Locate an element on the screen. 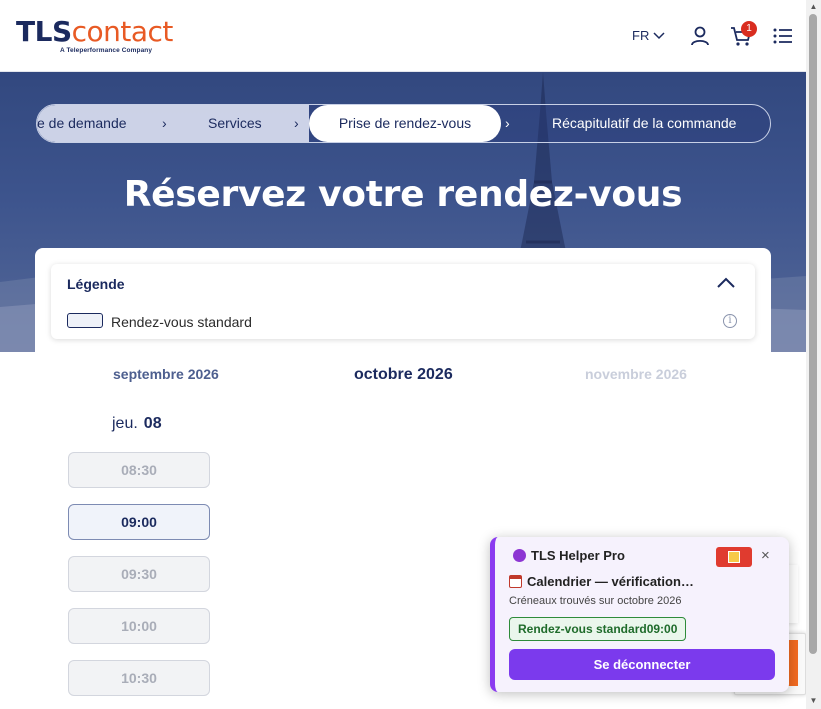 This screenshot has width=821, height=709. found-slot-badge: Rendez-vous standard09:00 is located at coordinates (598, 629).